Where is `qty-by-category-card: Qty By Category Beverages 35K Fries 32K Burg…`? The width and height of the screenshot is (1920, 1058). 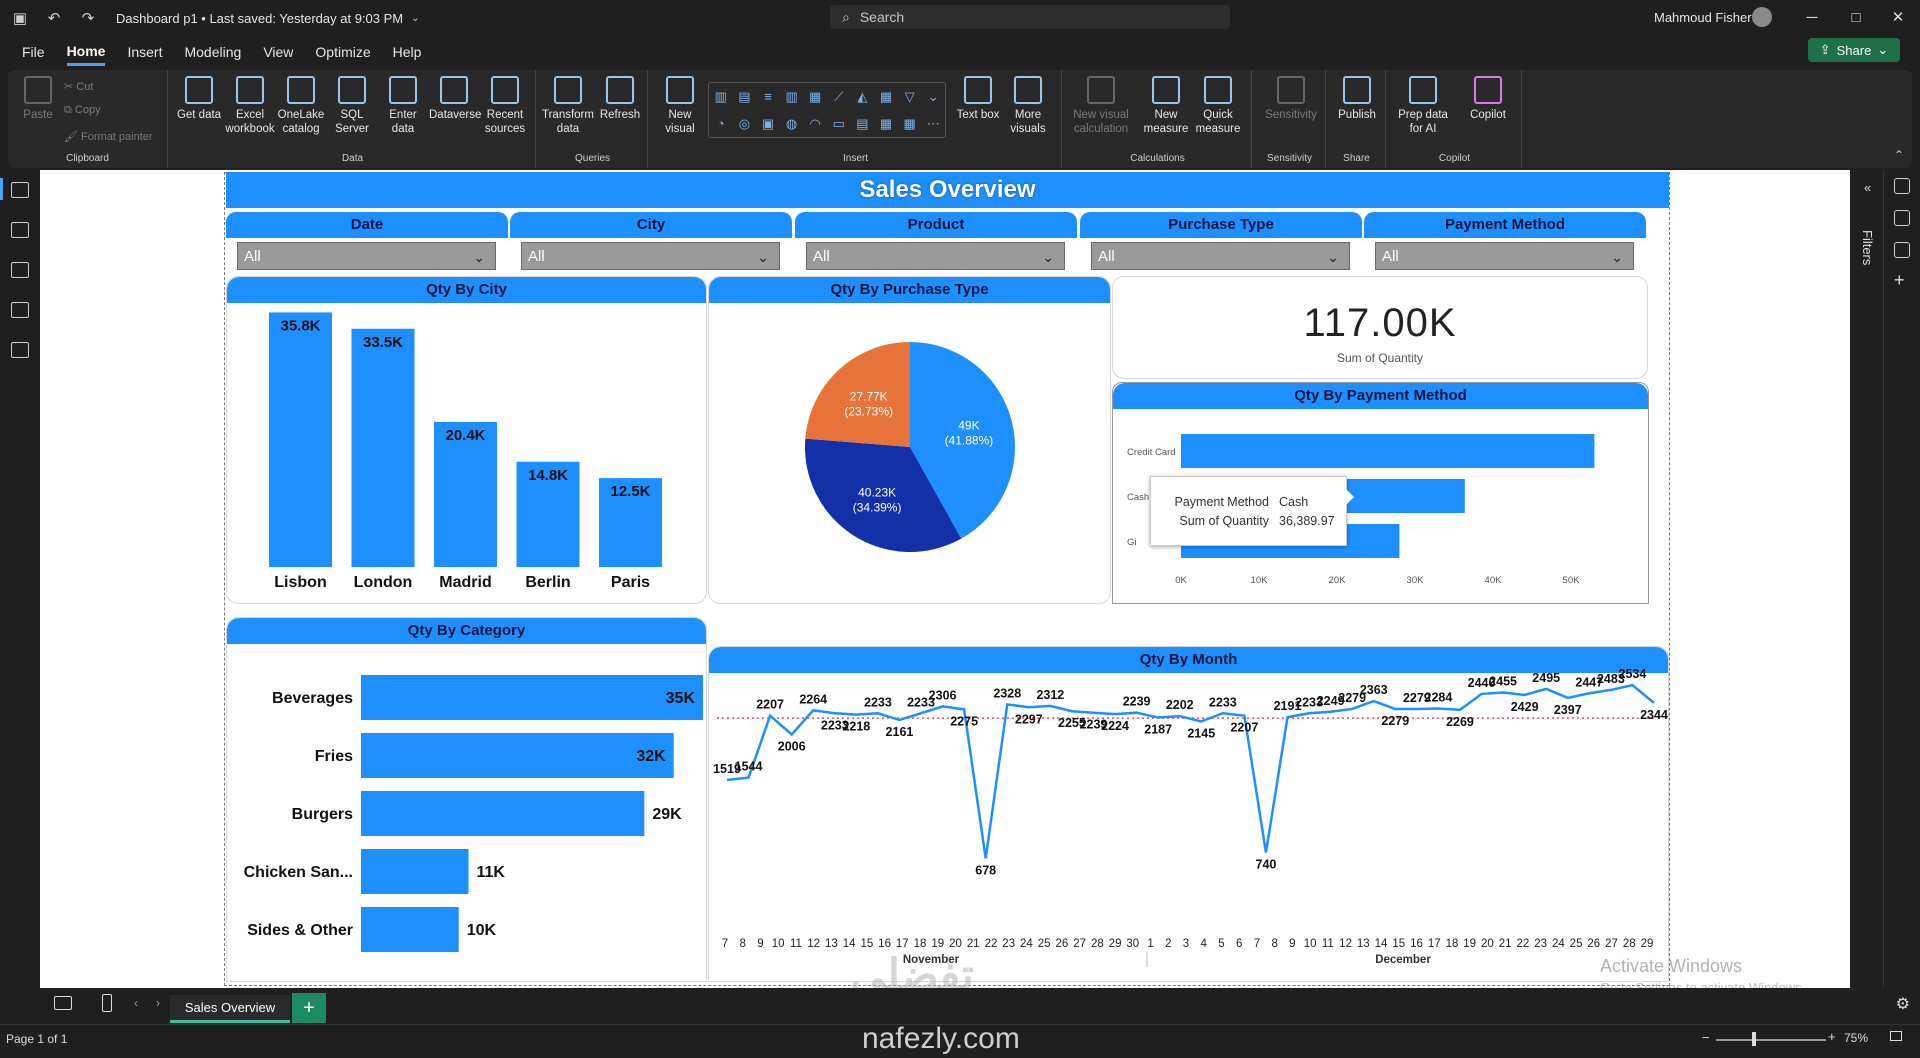 qty-by-category-card: Qty By Category Beverages 35K Fries 32K Burg… is located at coordinates (466, 799).